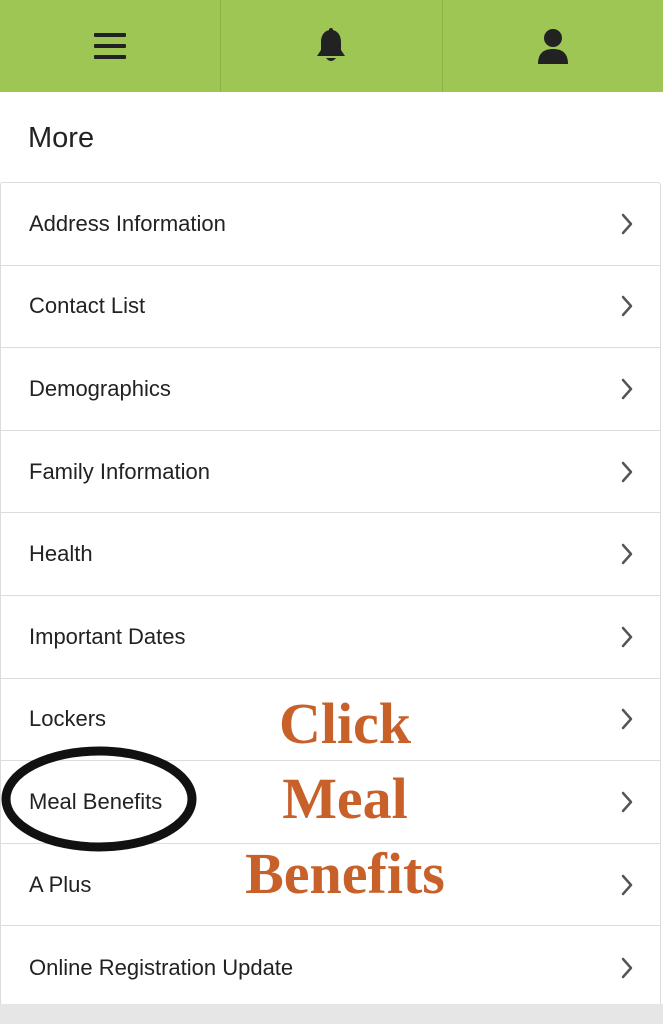 This screenshot has height=1024, width=663. I want to click on top-navigation-bar, so click(331, 46).